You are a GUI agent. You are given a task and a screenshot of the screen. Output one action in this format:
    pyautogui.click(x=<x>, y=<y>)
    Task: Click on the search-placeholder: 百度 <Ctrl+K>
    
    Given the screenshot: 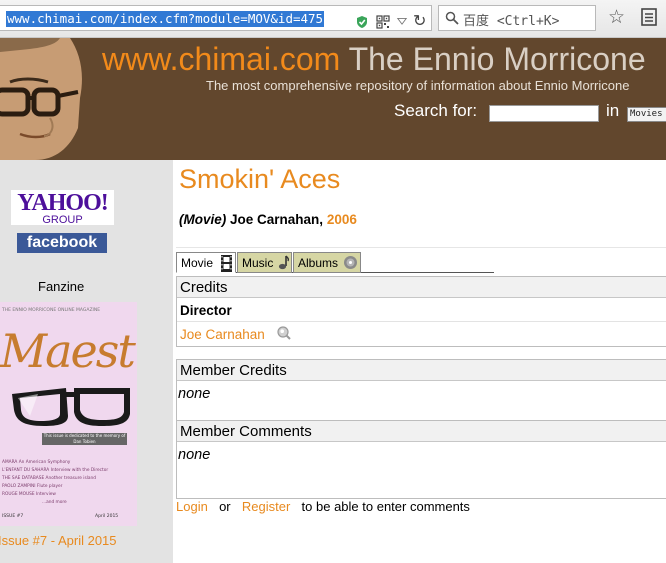 What is the action you would take?
    pyautogui.click(x=511, y=21)
    